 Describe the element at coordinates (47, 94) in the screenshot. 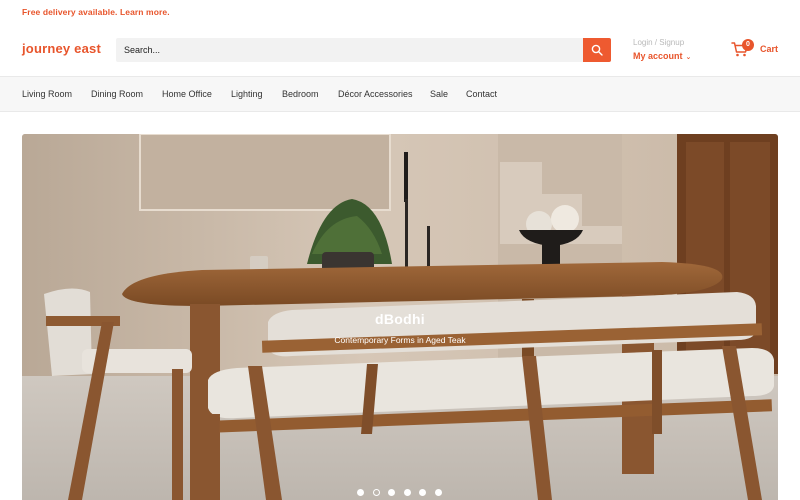

I see `nav-item-living-room: Living Room` at that location.